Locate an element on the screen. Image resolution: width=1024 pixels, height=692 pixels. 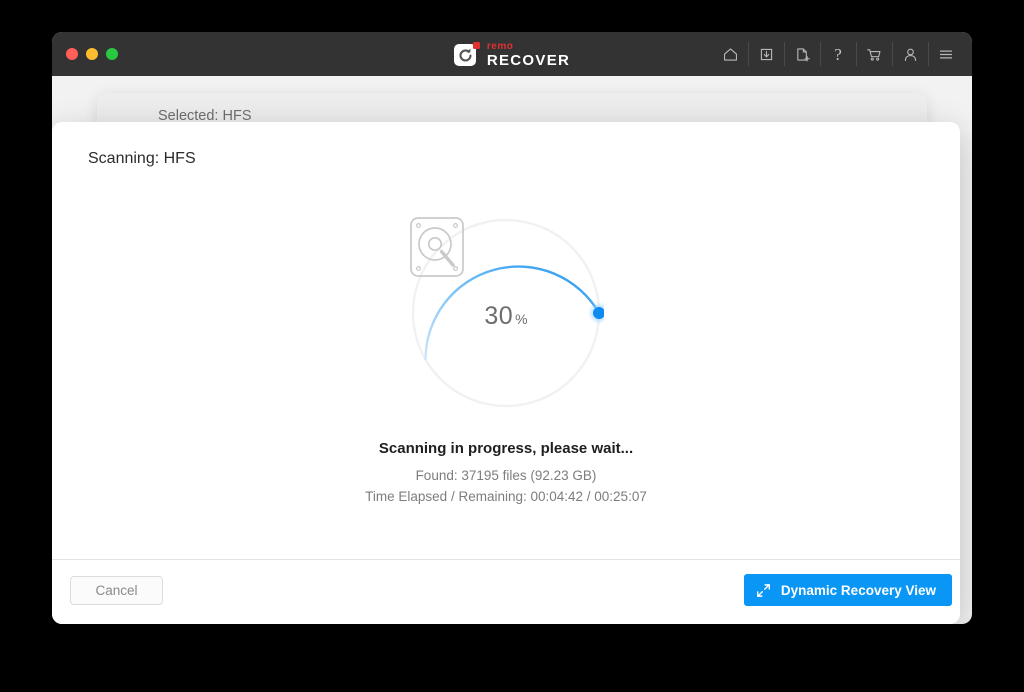
new-file-icon is located at coordinates (802, 54).